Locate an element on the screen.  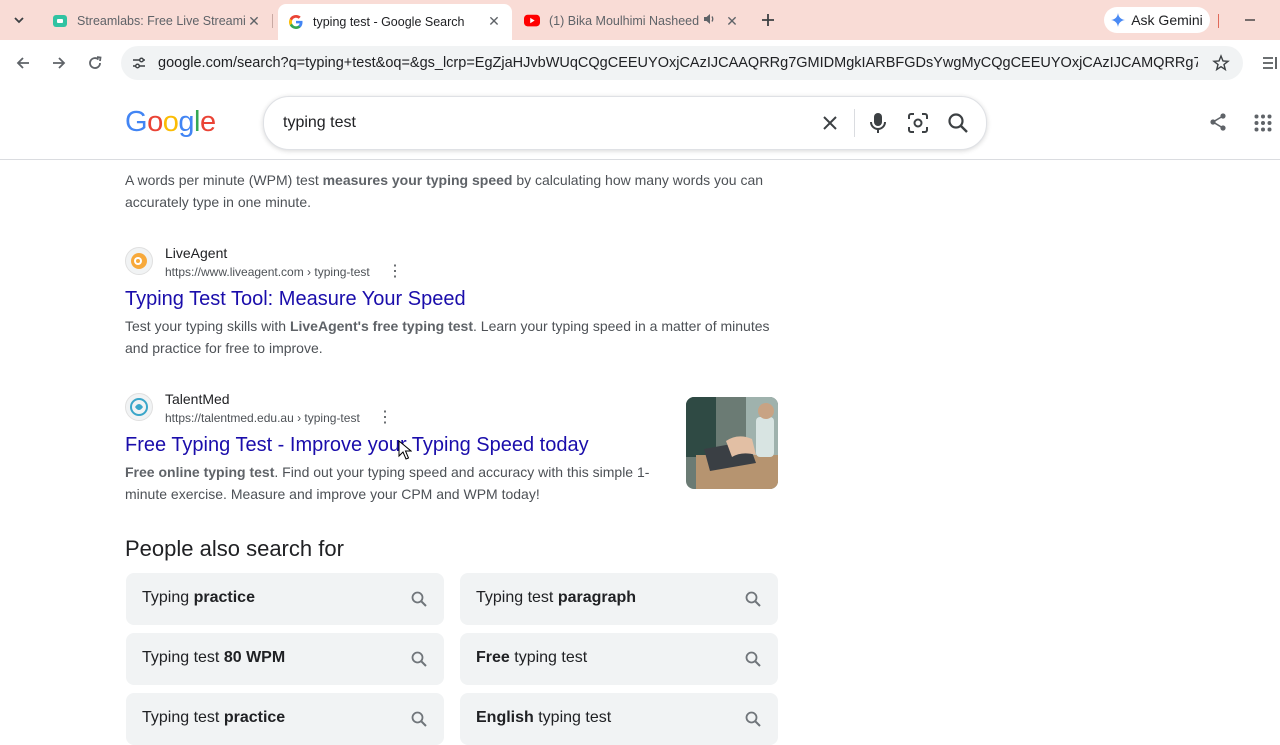
new-tab-button is located at coordinates (768, 20).